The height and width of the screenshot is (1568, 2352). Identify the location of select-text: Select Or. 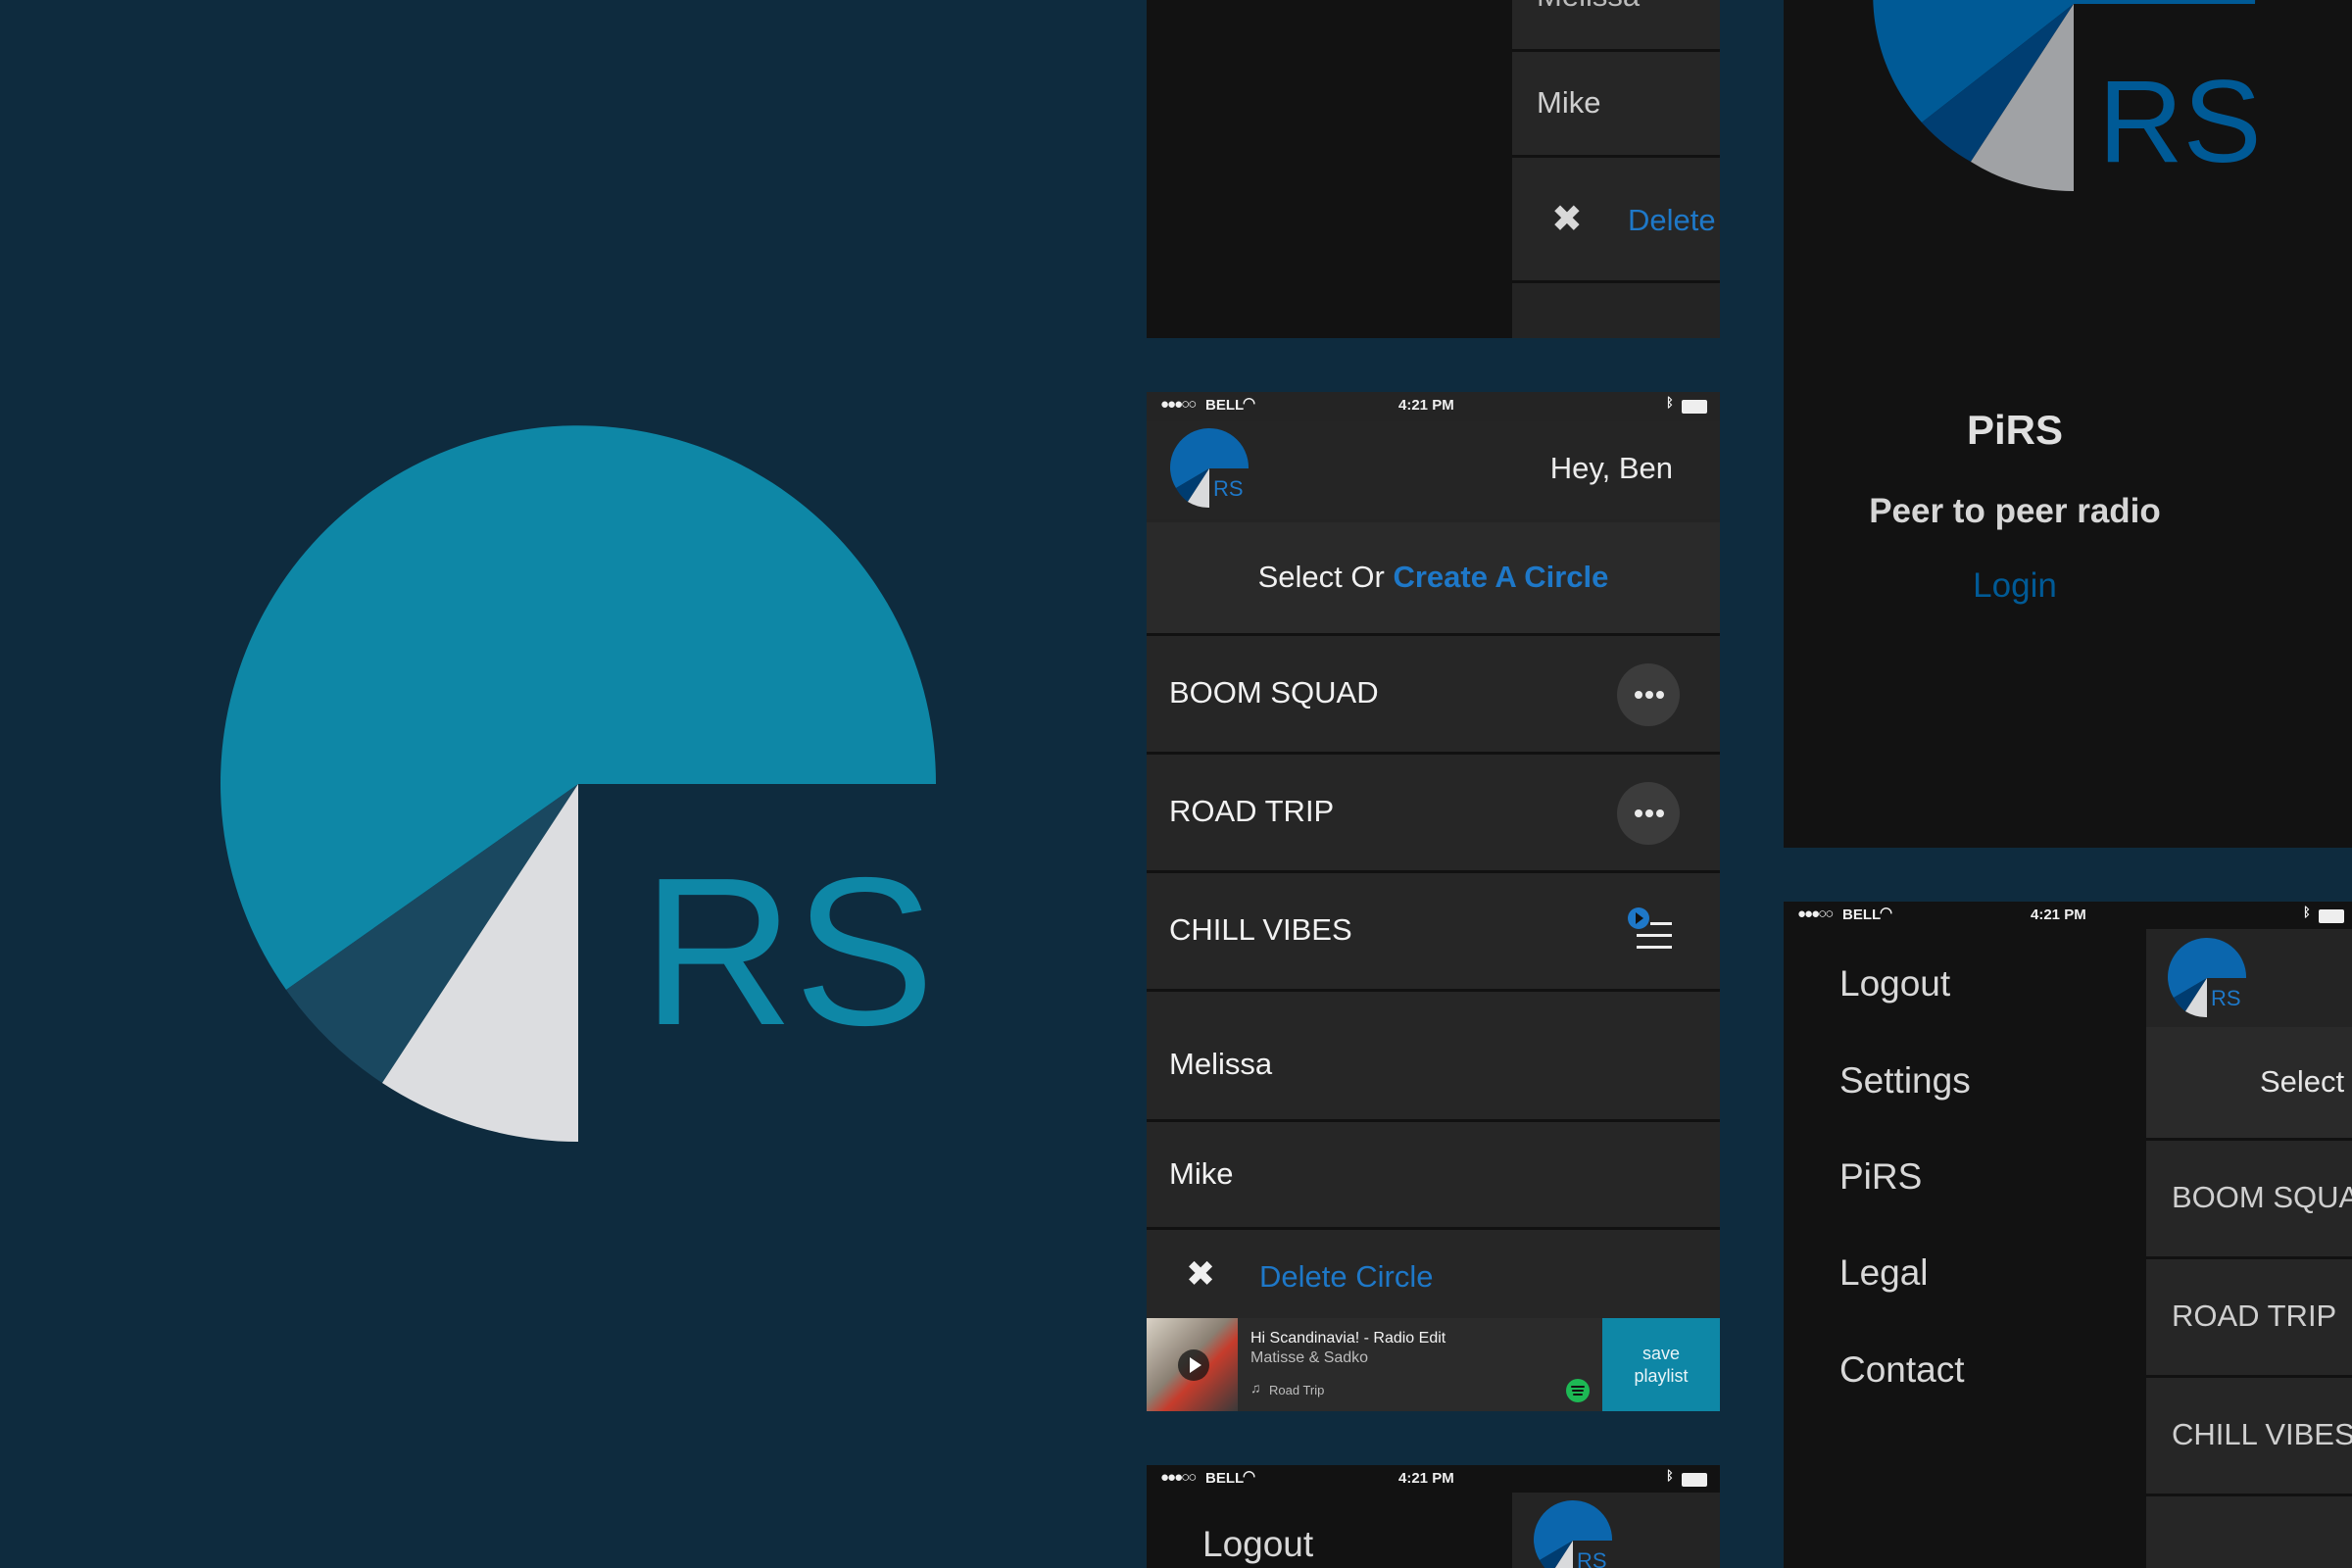
(1321, 577).